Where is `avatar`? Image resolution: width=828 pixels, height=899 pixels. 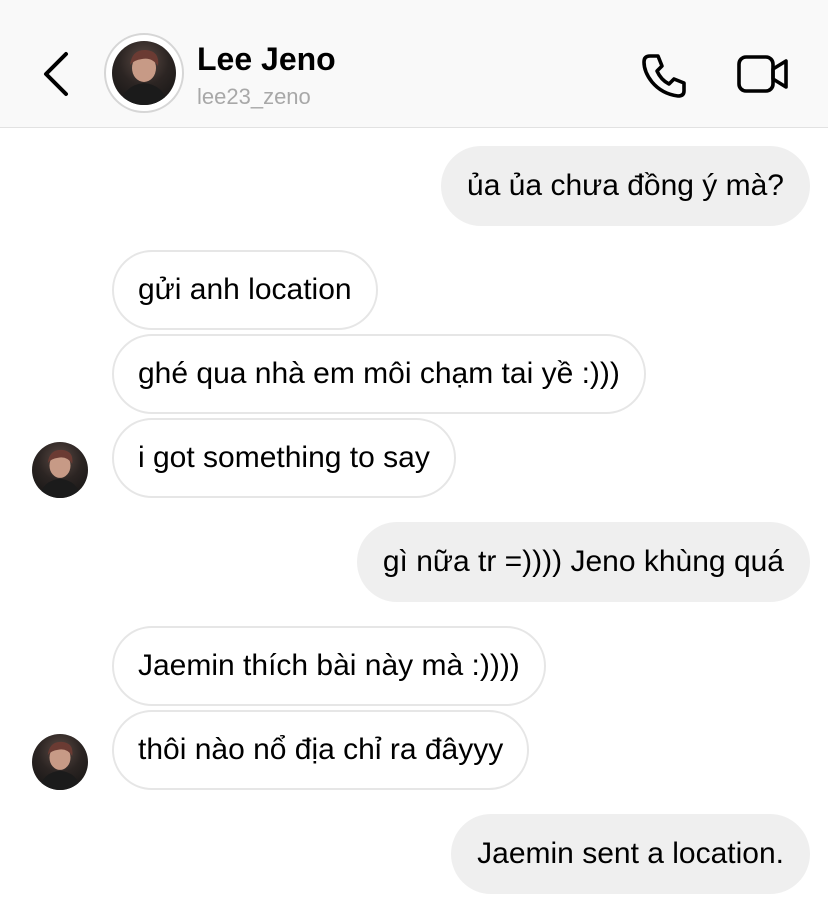 avatar is located at coordinates (144, 73).